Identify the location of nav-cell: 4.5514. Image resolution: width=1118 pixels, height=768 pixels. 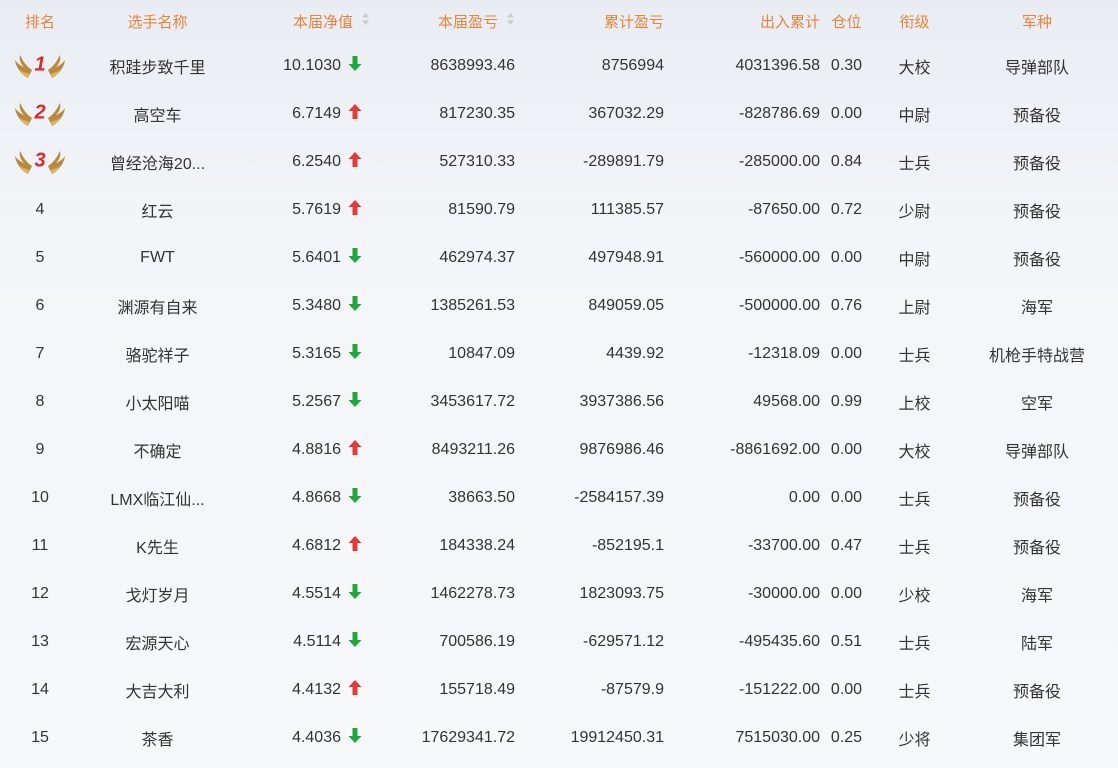
(302, 594).